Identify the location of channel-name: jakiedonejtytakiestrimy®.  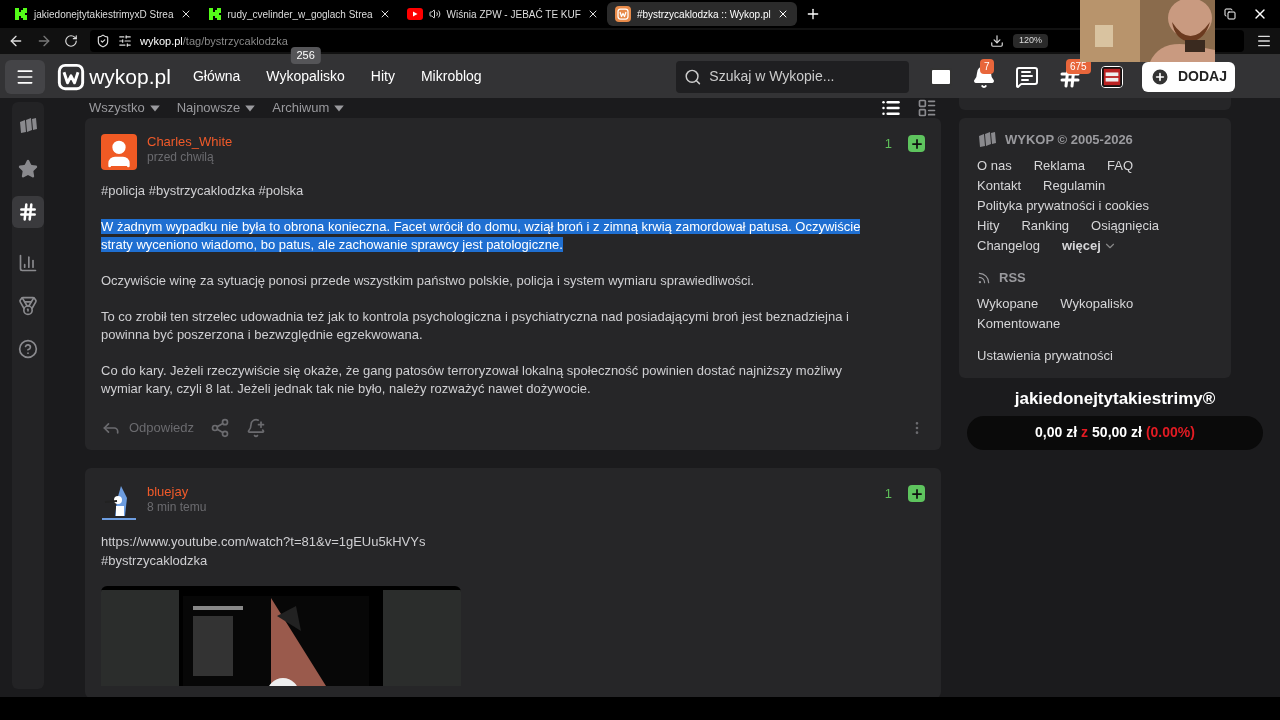
(1115, 399).